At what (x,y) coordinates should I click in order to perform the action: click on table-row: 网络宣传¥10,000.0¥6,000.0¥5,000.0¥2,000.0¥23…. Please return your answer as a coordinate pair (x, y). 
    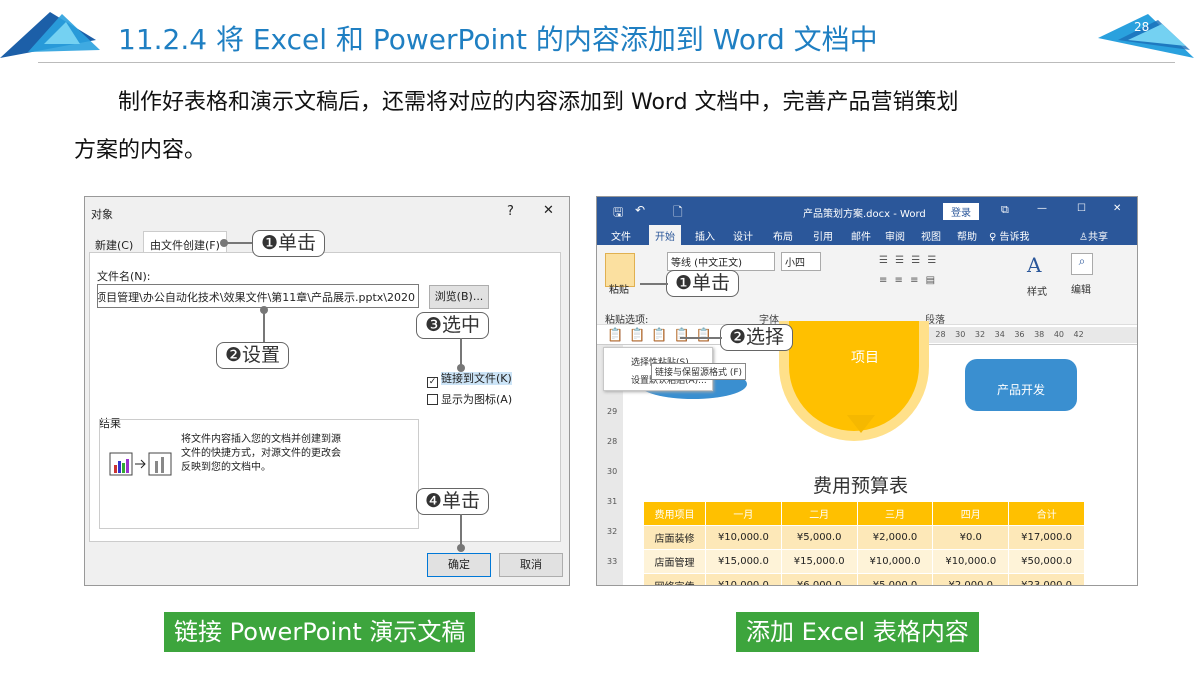
    Looking at the image, I should click on (864, 579).